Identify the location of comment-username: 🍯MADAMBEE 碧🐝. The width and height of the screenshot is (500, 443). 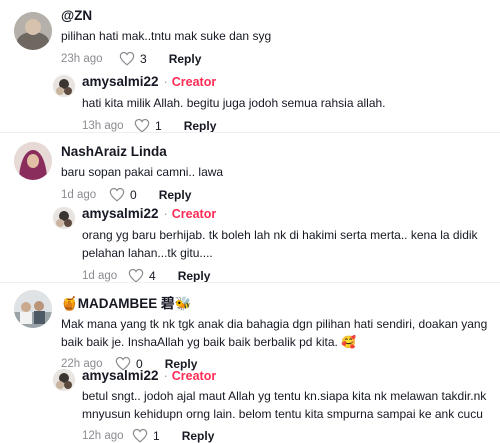
(275, 302).